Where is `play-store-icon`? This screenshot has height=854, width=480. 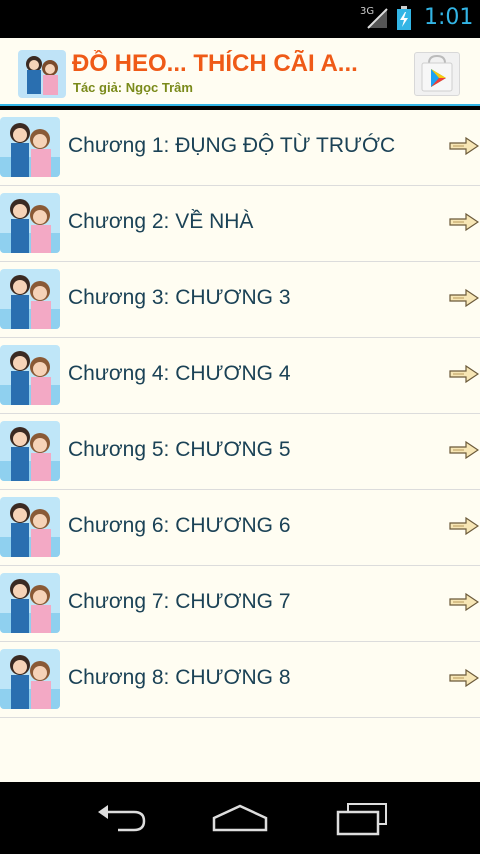 play-store-icon is located at coordinates (437, 73).